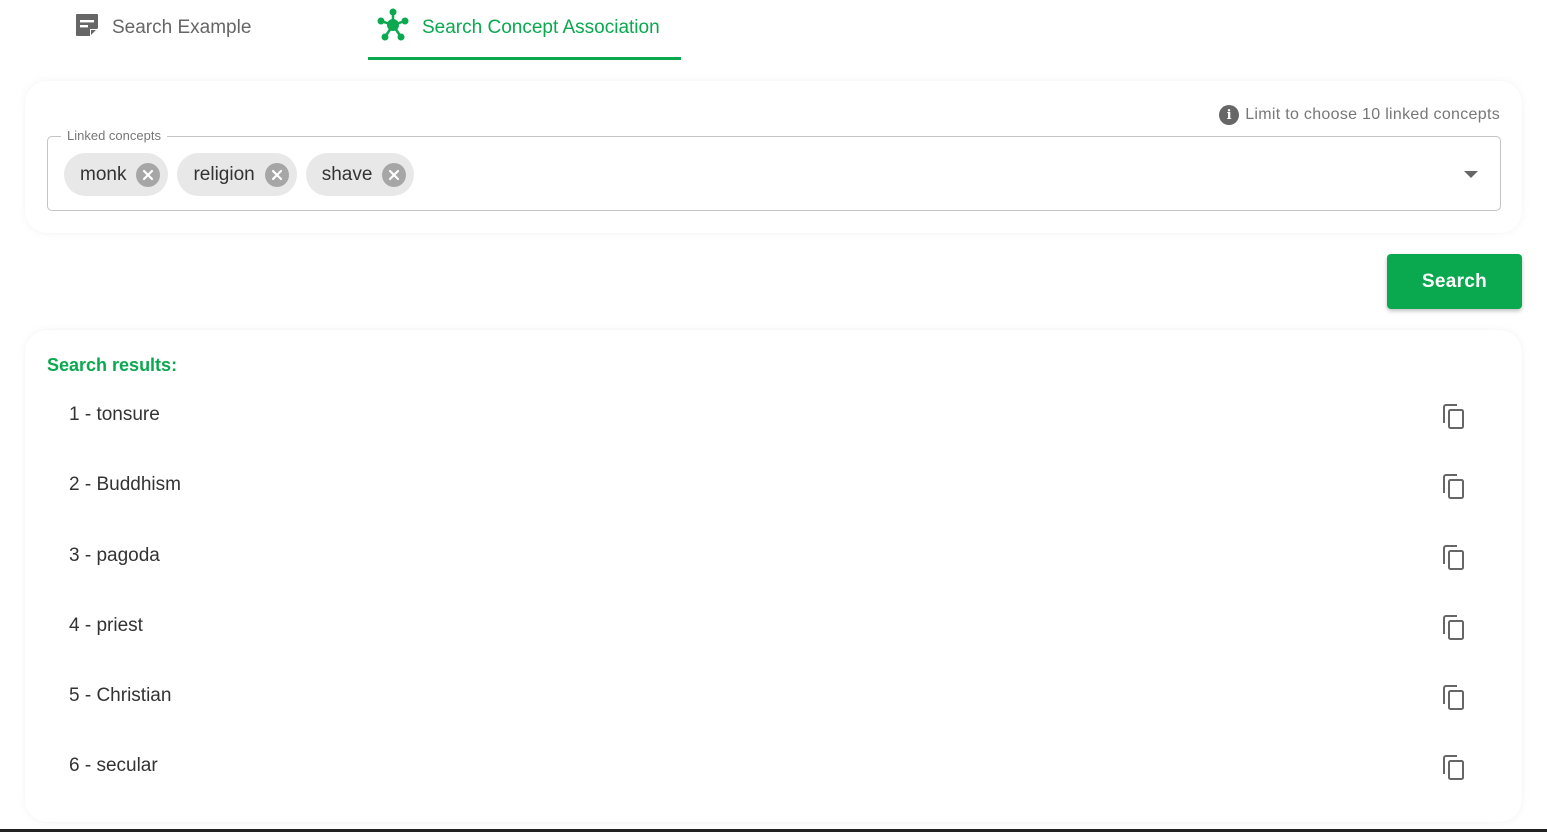  I want to click on chip-shave: shave, so click(360, 174).